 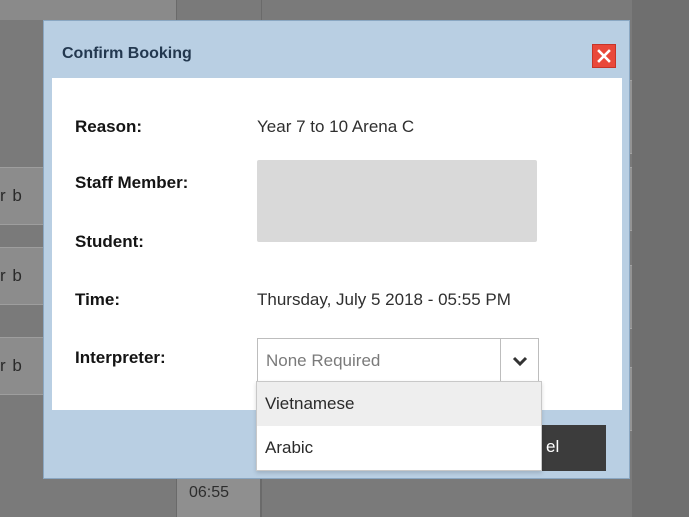 What do you see at coordinates (660, 258) in the screenshot?
I see `bg-right-panel` at bounding box center [660, 258].